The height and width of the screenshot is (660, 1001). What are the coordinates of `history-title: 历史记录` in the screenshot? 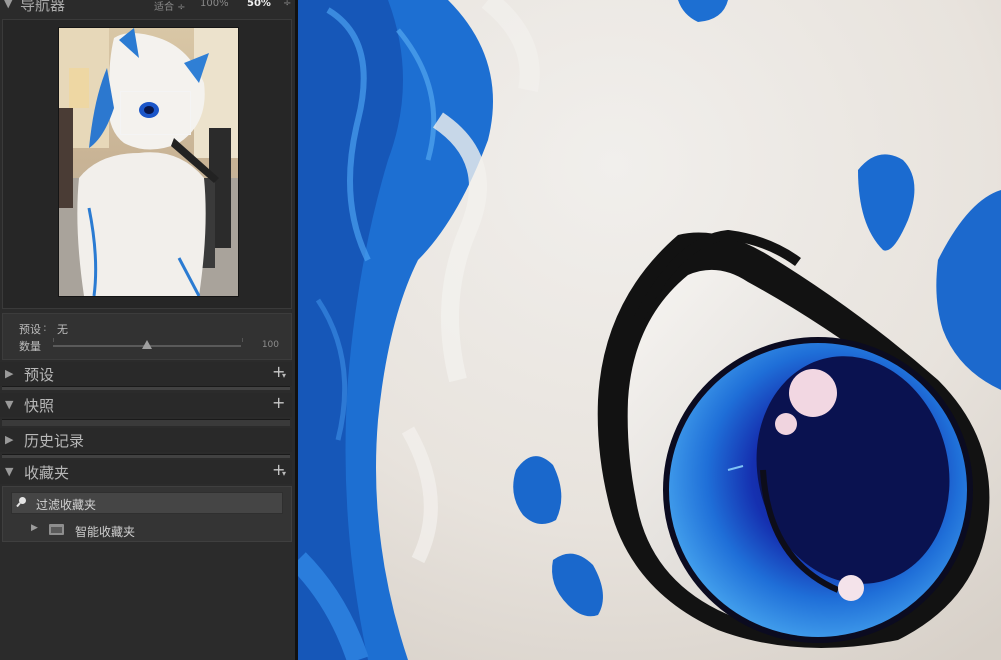 It's located at (54, 441).